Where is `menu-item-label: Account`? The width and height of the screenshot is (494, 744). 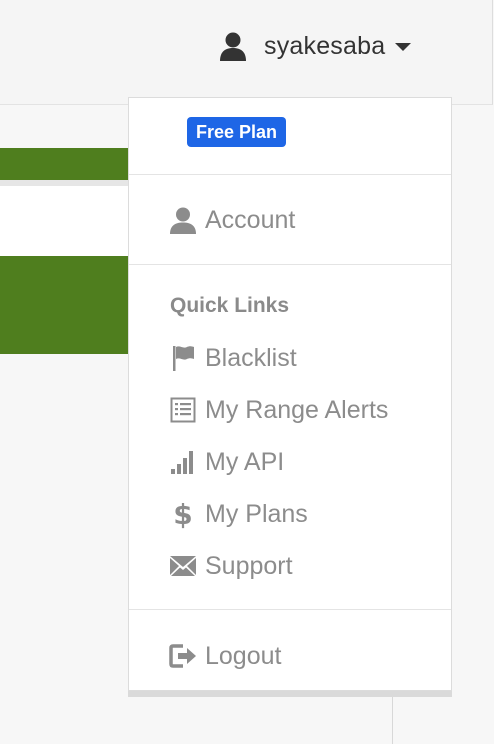
menu-item-label: Account is located at coordinates (250, 219).